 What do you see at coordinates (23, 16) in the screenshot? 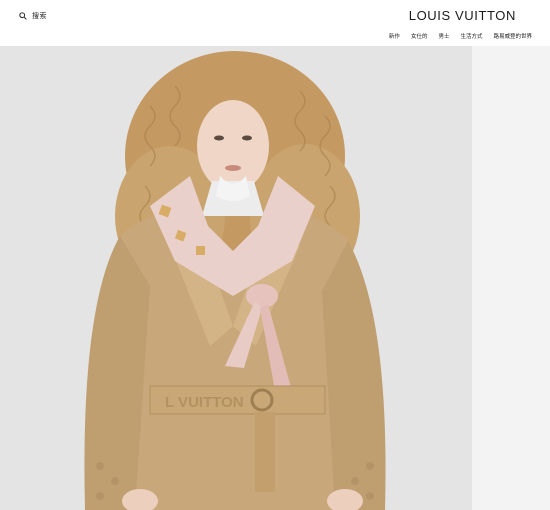
I see `search-icon` at bounding box center [23, 16].